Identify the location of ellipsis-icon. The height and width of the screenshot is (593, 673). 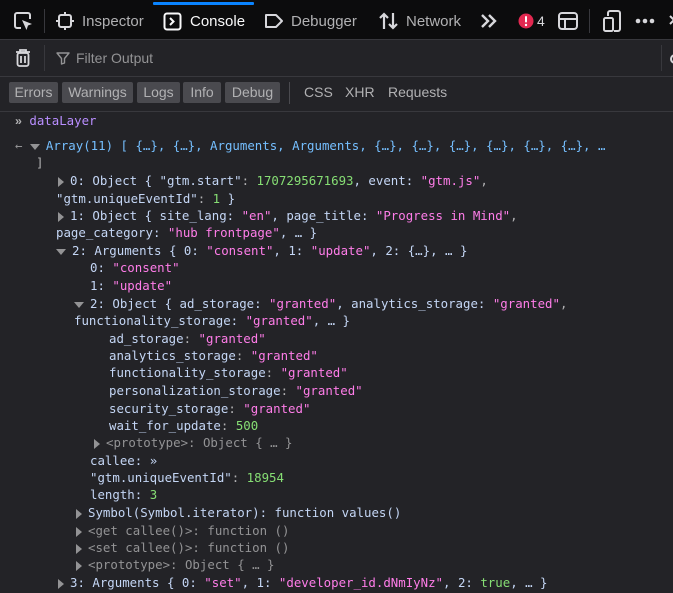
(645, 21).